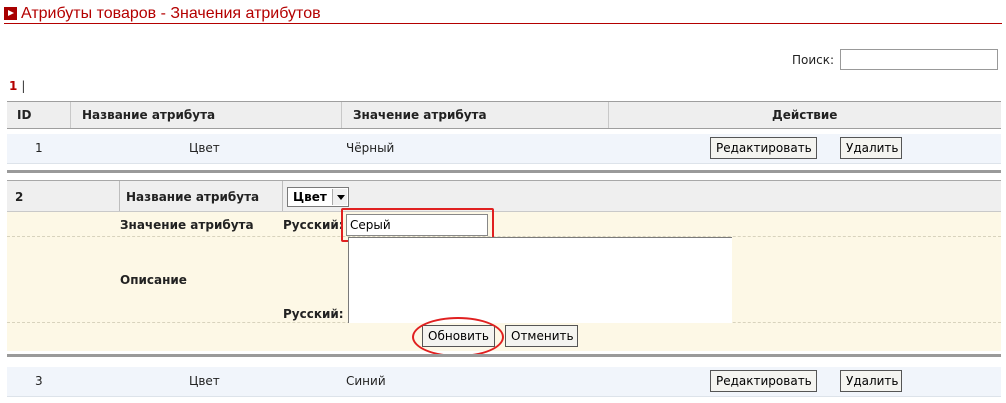 The width and height of the screenshot is (1006, 403). Describe the element at coordinates (420, 115) in the screenshot. I see `column-header-value: Значение атрибута` at that location.